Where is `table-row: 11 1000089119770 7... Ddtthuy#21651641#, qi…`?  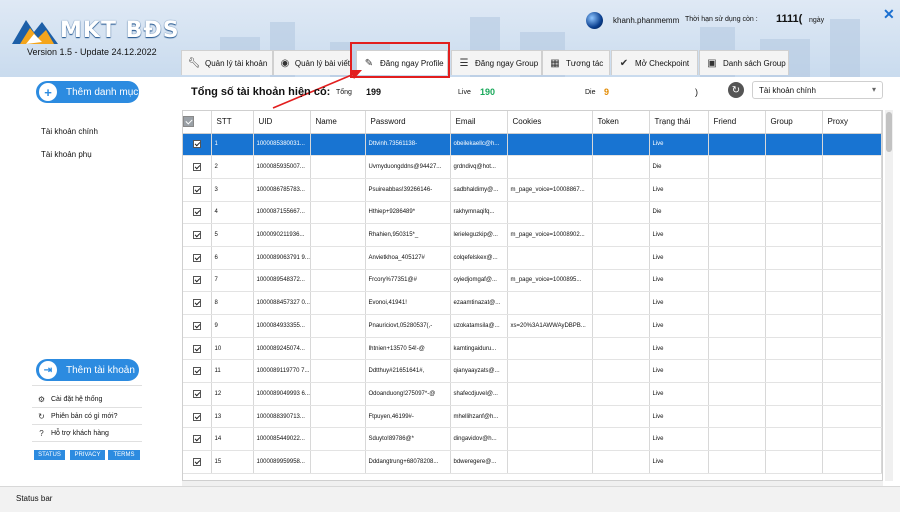 table-row: 11 1000089119770 7... Ddtthuy#21651641#, qi… is located at coordinates (532, 371).